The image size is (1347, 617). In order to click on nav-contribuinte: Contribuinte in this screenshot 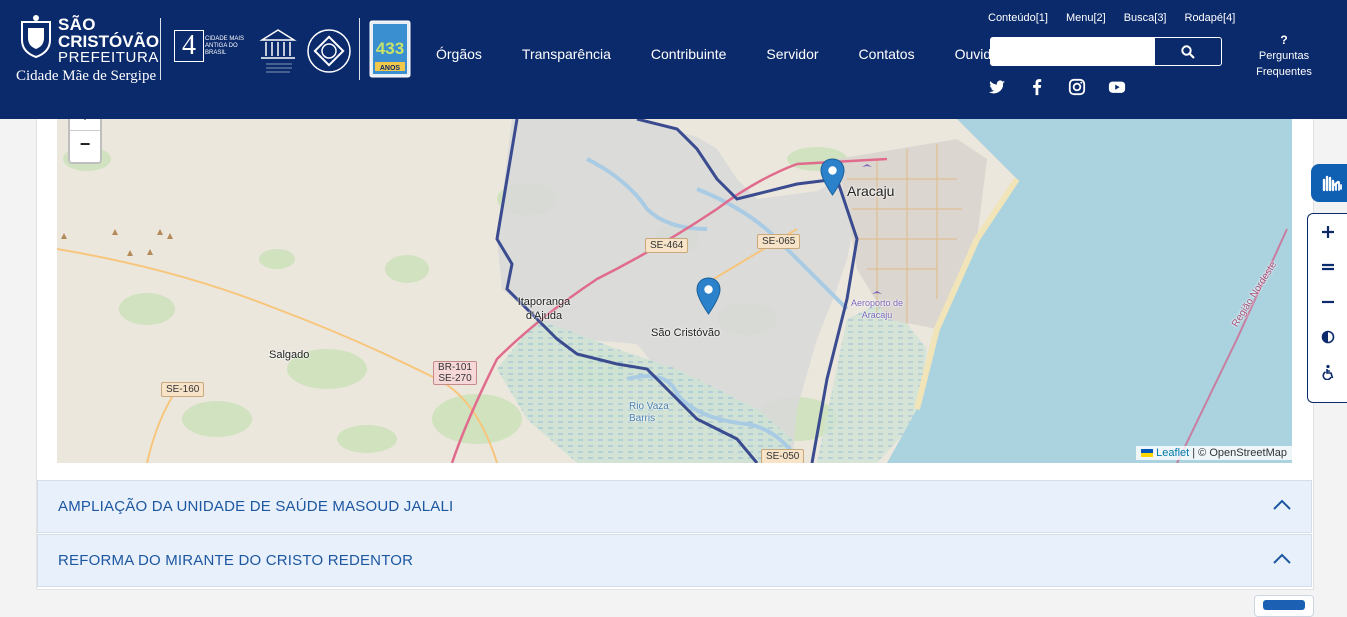, I will do `click(689, 54)`.